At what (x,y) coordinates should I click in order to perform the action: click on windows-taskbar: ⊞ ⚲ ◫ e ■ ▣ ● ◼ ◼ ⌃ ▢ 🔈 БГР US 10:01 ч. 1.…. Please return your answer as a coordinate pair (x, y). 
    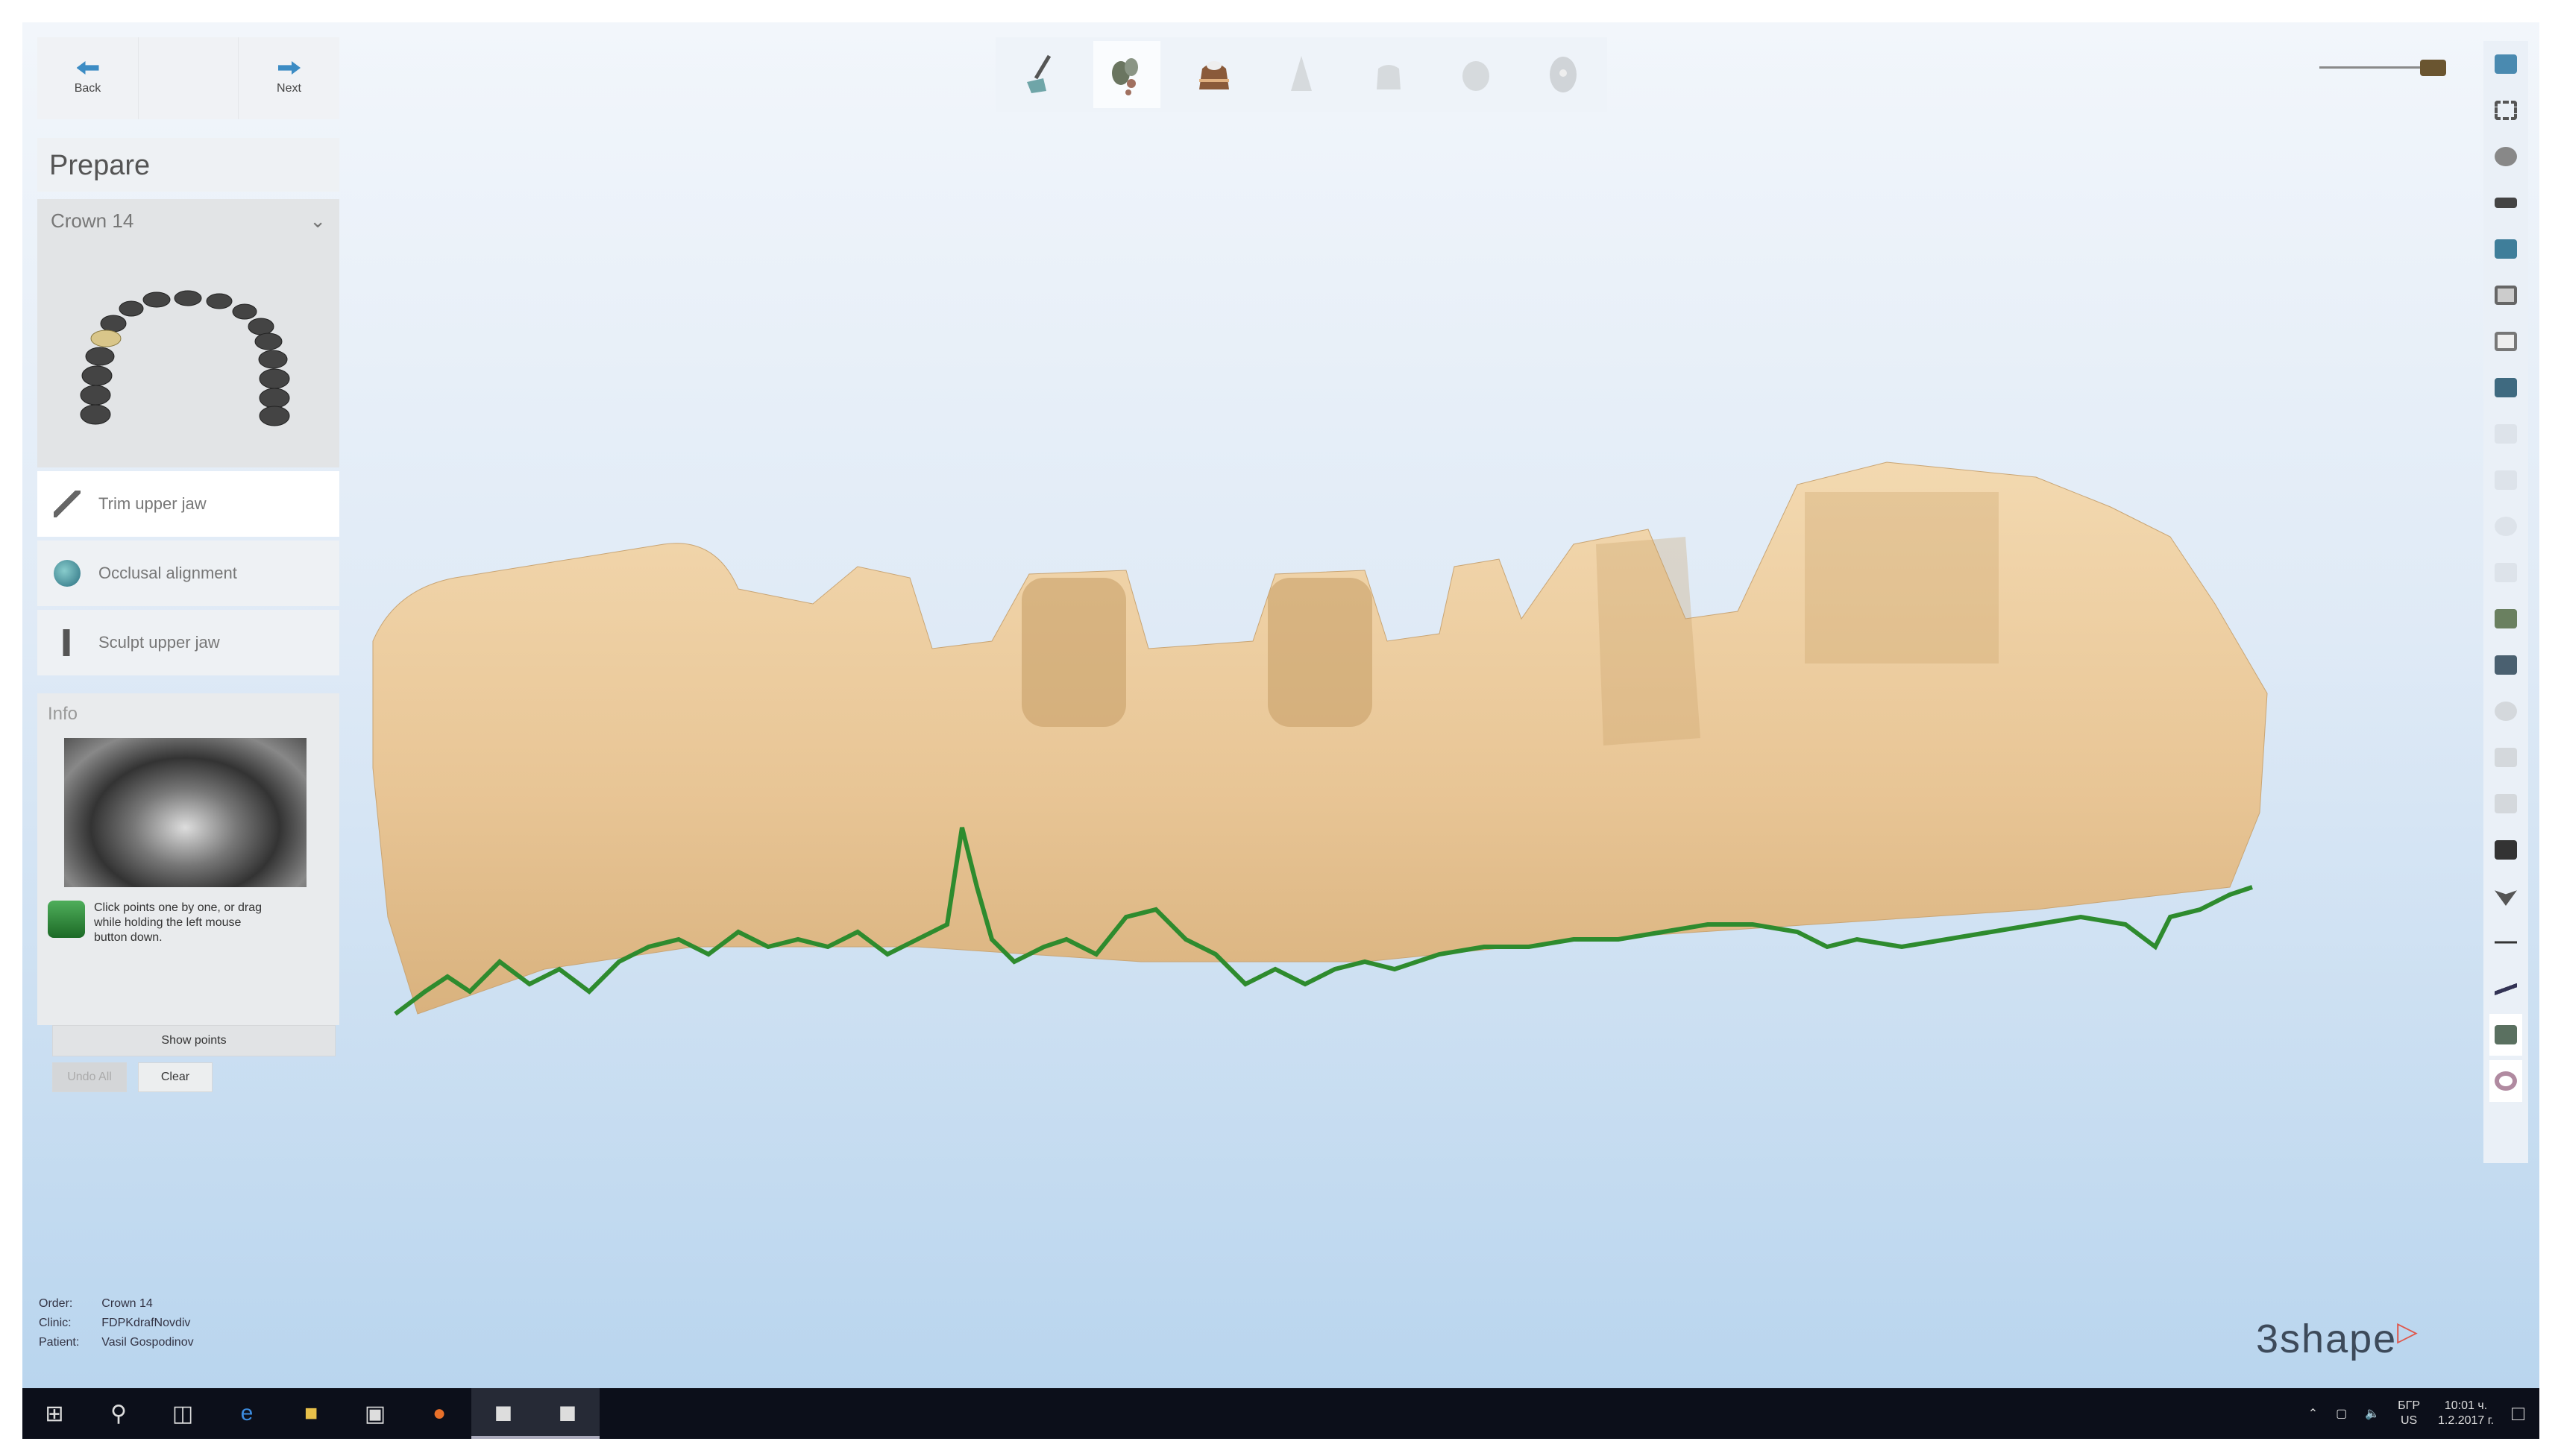
    Looking at the image, I should click on (1280, 1413).